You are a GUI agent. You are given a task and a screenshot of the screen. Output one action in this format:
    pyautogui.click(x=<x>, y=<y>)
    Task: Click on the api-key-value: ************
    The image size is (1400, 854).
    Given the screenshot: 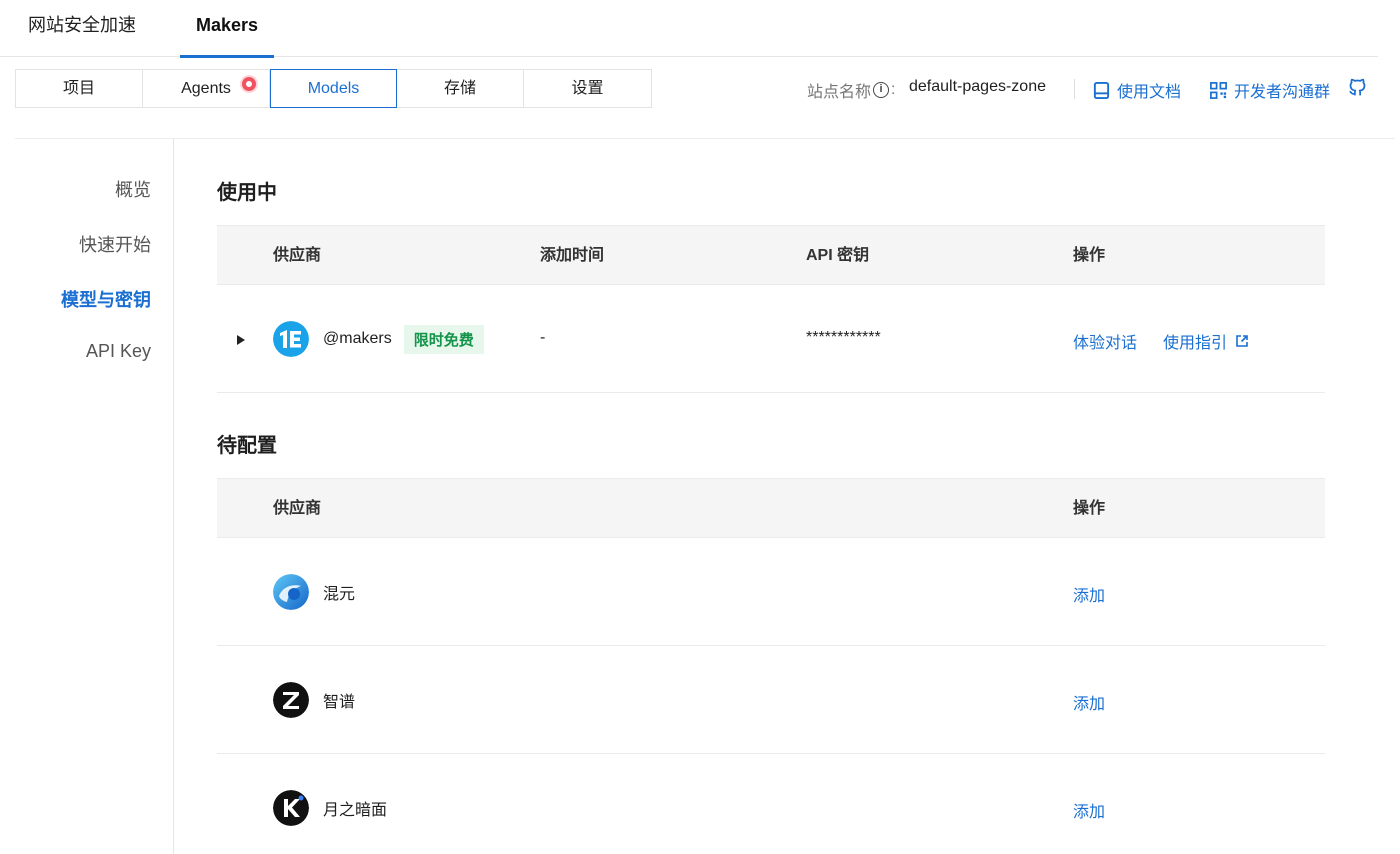 What is the action you would take?
    pyautogui.click(x=843, y=337)
    